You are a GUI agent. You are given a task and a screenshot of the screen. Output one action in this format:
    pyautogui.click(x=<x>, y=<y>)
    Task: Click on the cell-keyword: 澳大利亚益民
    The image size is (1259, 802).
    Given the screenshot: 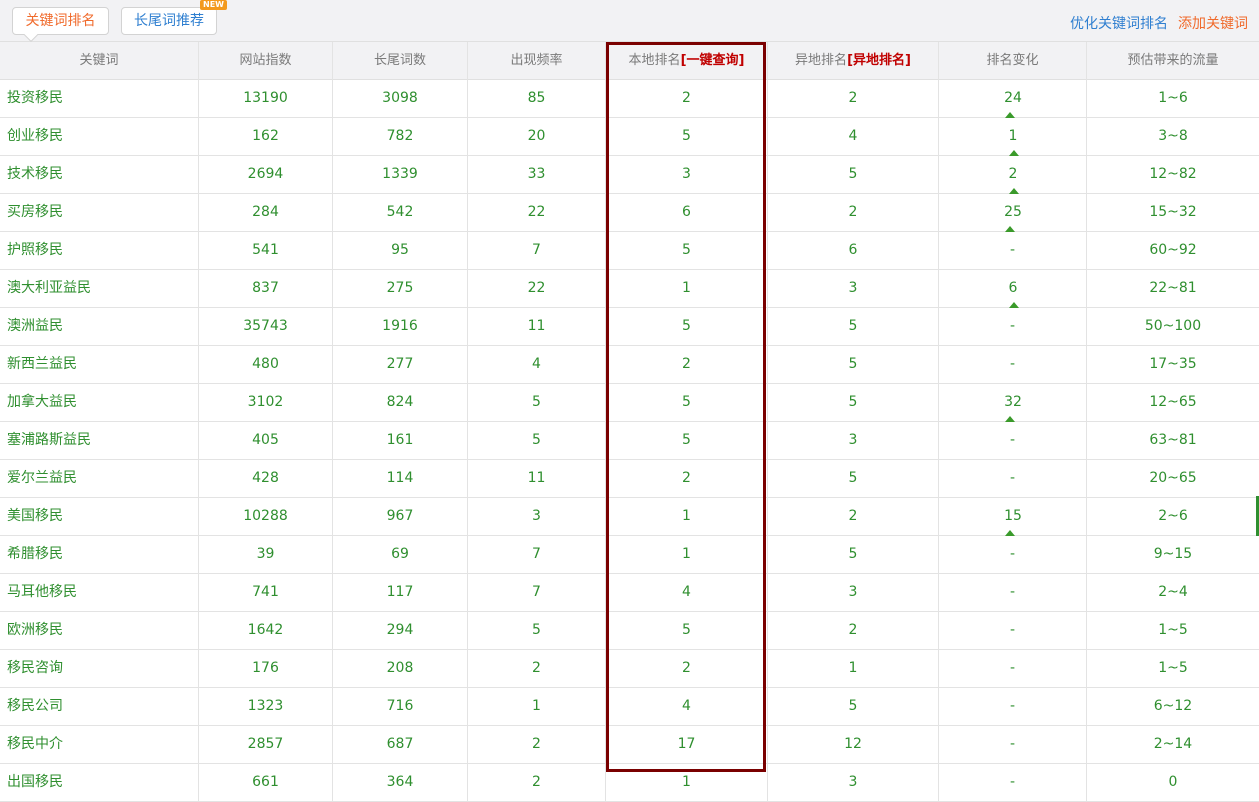 What is the action you would take?
    pyautogui.click(x=99, y=288)
    